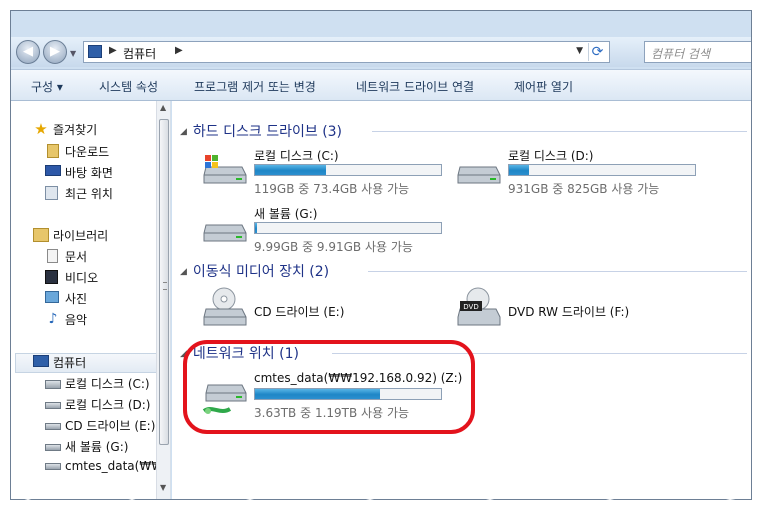 Image resolution: width=762 pixels, height=510 pixels. What do you see at coordinates (73, 53) in the screenshot?
I see `recent-pages-dropdown-icon: ▼` at bounding box center [73, 53].